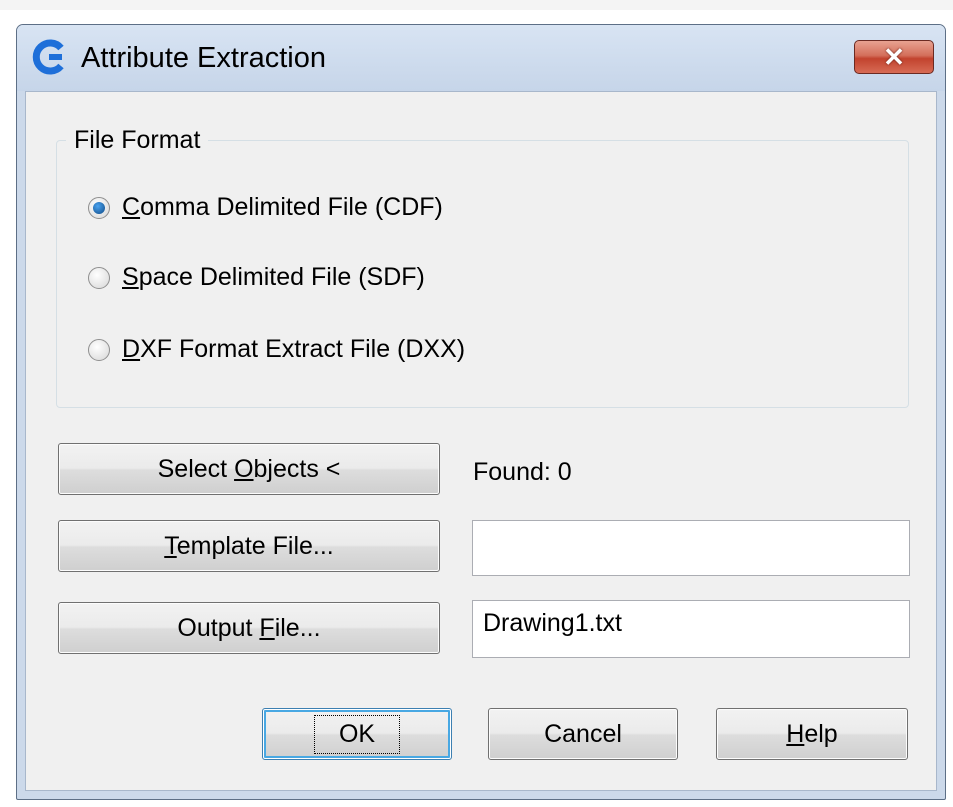 The height and width of the screenshot is (807, 953). I want to click on help-button: Help, so click(812, 734).